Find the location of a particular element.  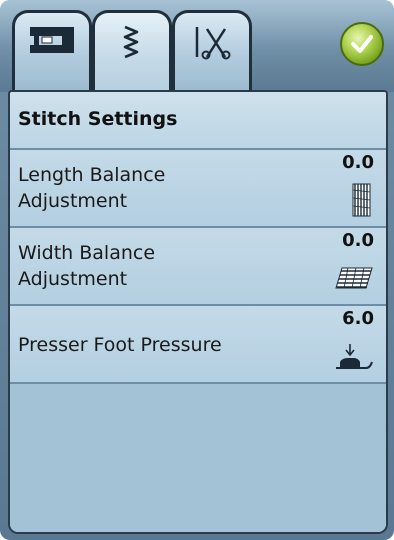

tab-machine is located at coordinates (52, 50).